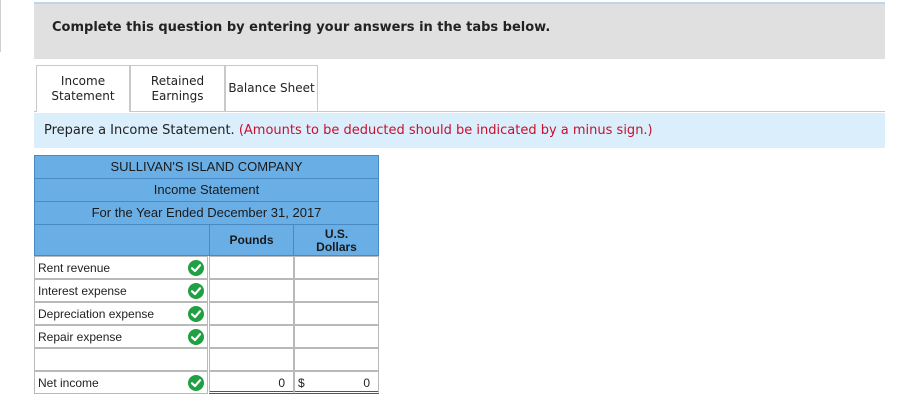 The height and width of the screenshot is (401, 920). Describe the element at coordinates (68, 383) in the screenshot. I see `row-label: Net income` at that location.